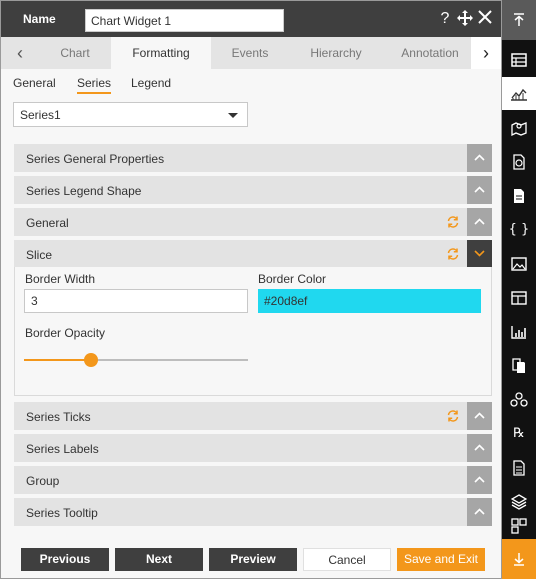  I want to click on tab-events: Events, so click(250, 53).